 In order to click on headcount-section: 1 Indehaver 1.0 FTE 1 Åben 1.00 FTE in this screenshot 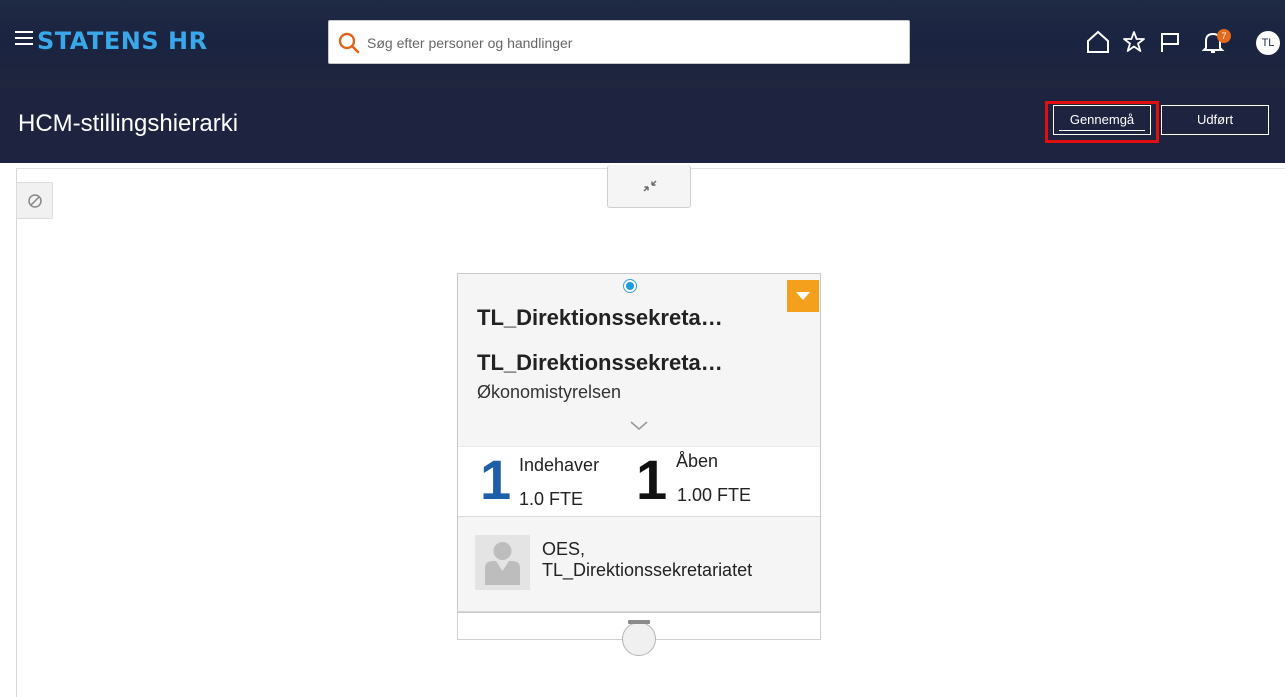, I will do `click(639, 481)`.